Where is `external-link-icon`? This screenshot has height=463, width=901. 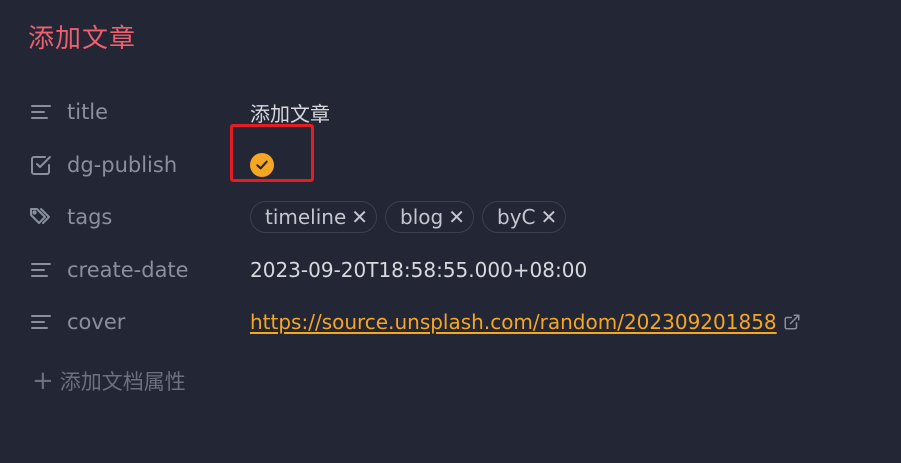 external-link-icon is located at coordinates (792, 322).